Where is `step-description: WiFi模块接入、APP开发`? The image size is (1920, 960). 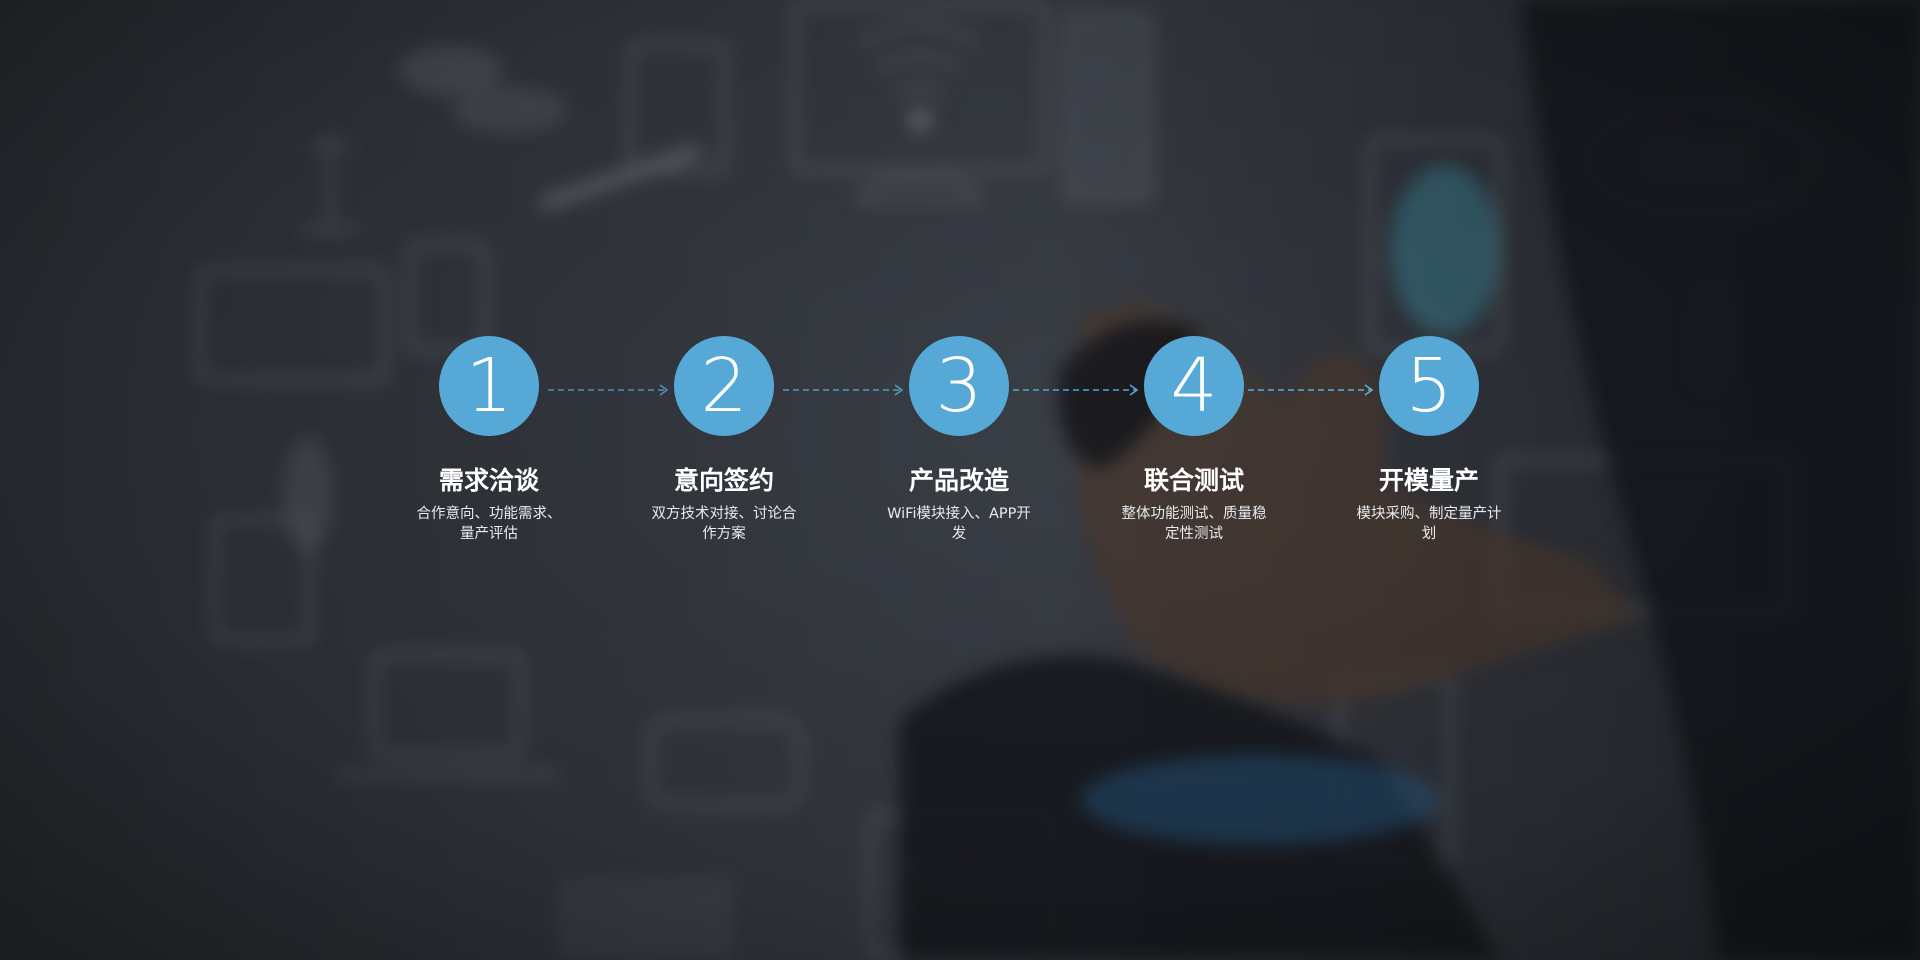 step-description: WiFi模块接入、APP开发 is located at coordinates (959, 524).